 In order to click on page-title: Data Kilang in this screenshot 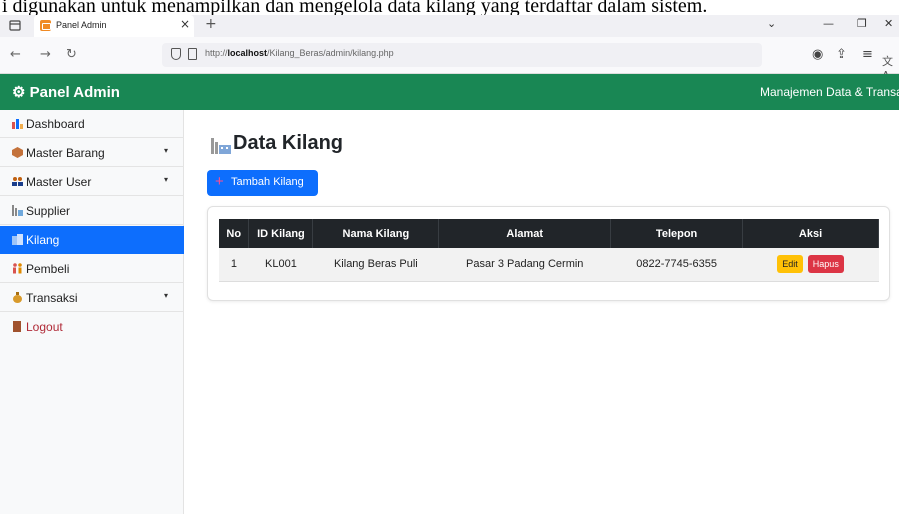, I will do `click(288, 143)`.